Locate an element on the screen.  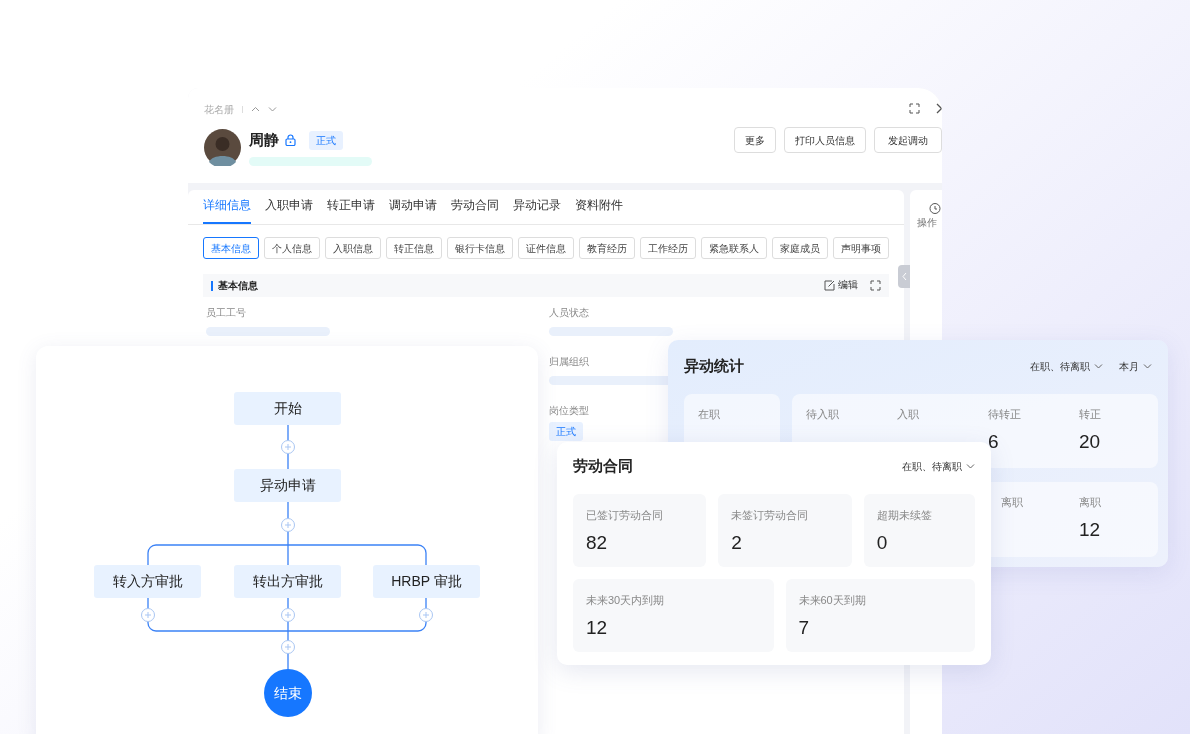
card-title: 异动统计 is located at coordinates (714, 366).